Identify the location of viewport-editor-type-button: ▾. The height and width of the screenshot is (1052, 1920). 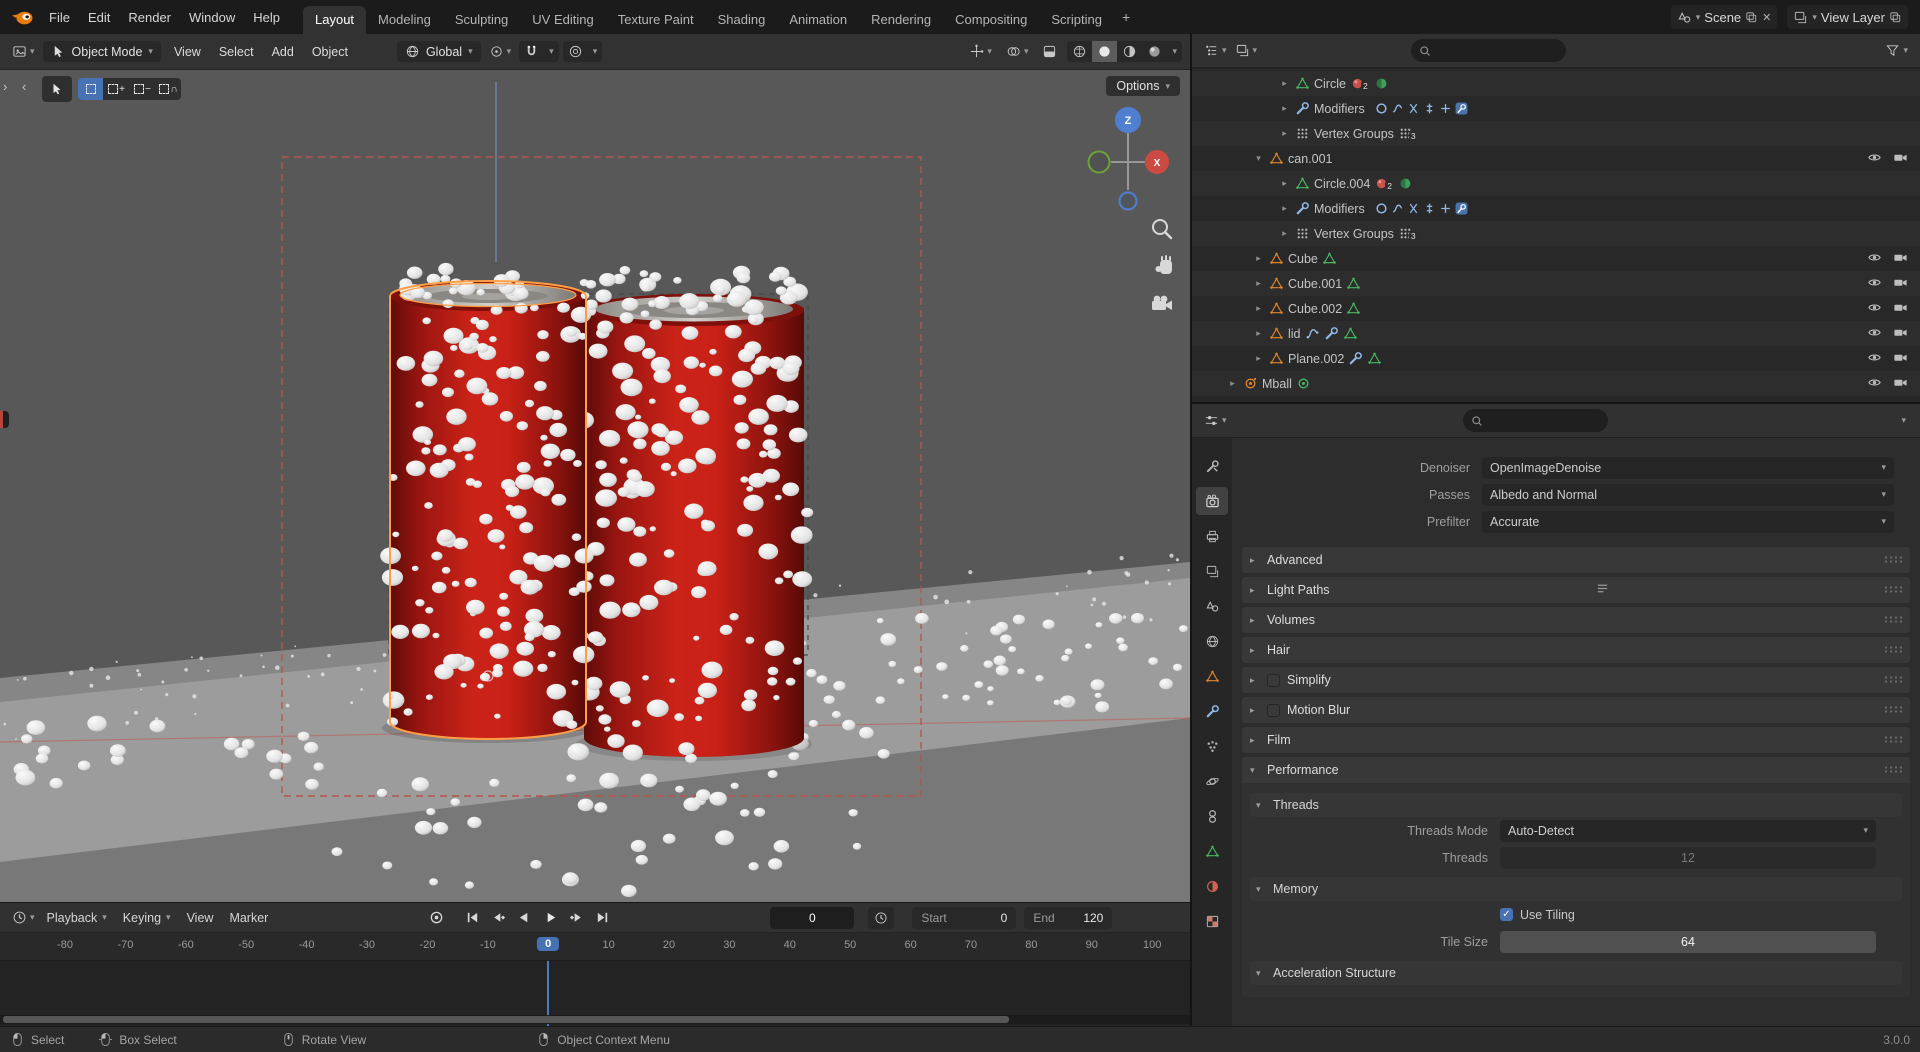
(23, 51).